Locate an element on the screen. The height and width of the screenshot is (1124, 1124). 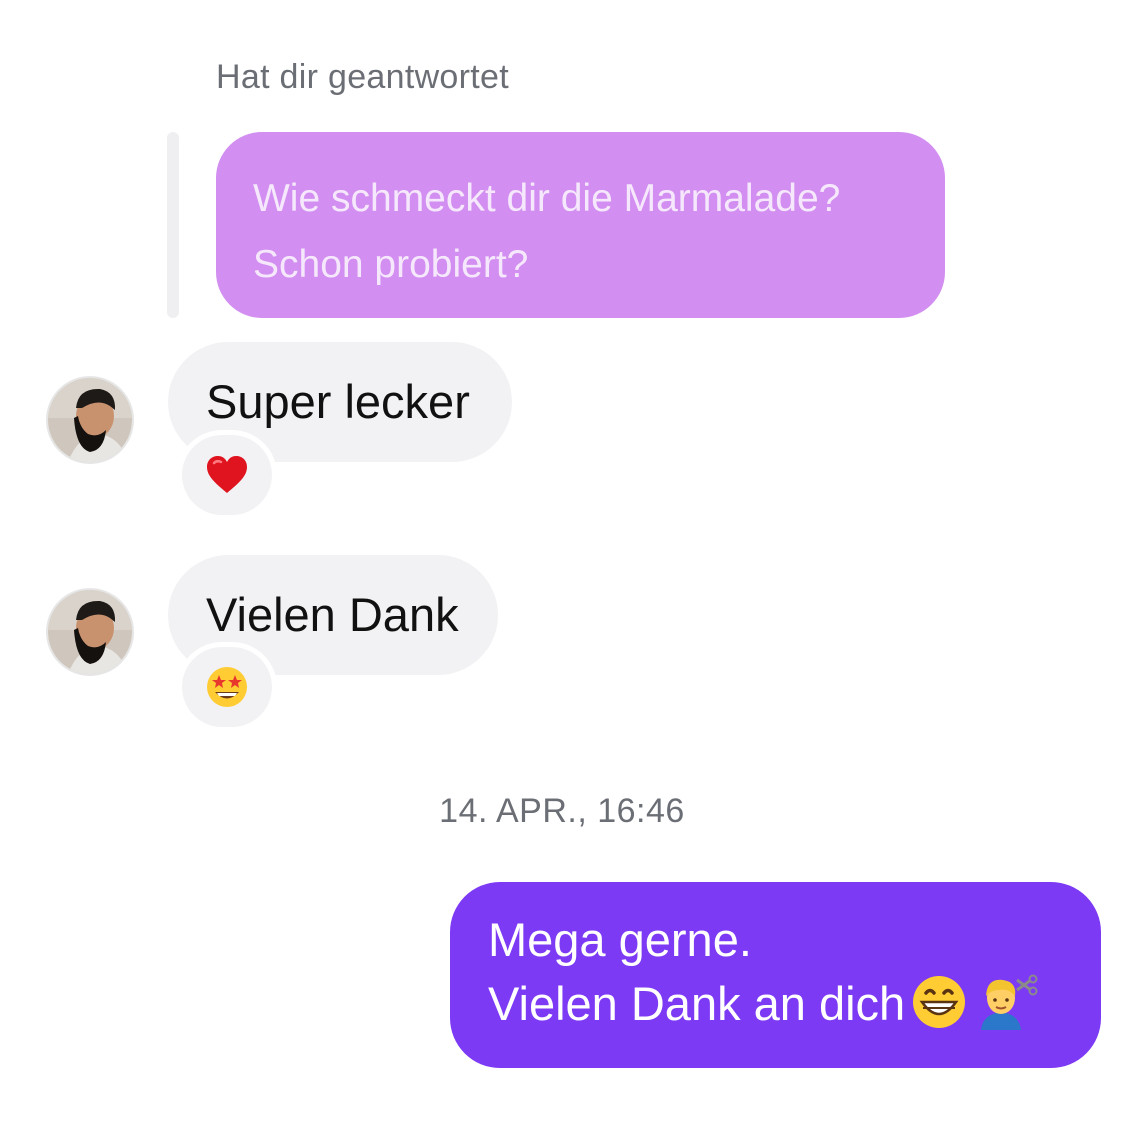
person-getting-haircut-icon is located at coordinates (1006, 1010).